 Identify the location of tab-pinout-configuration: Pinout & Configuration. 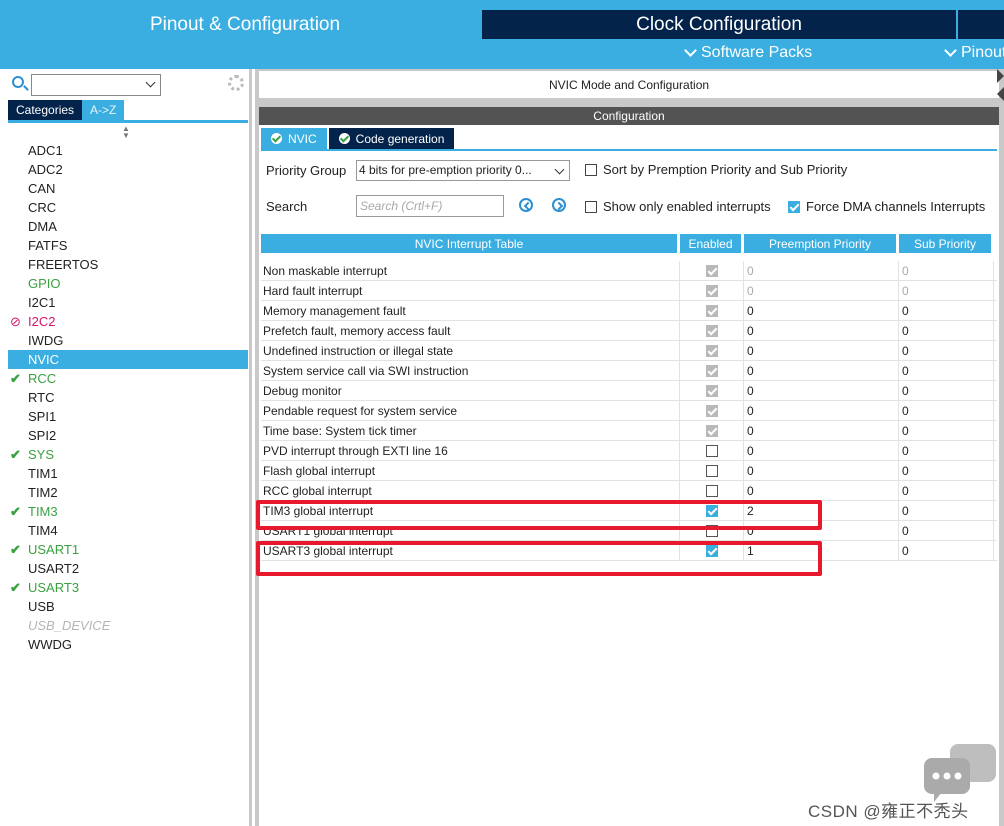
(245, 24).